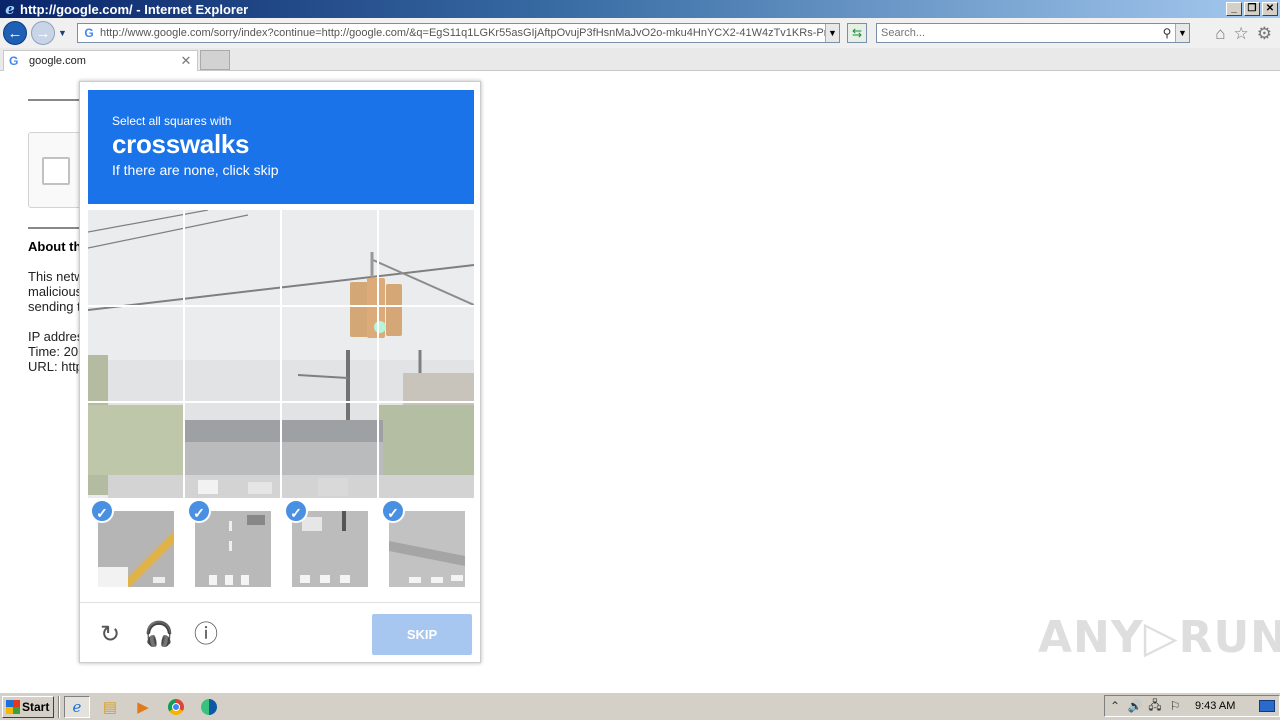 The height and width of the screenshot is (720, 1280). Describe the element at coordinates (1264, 34) in the screenshot. I see `settings-gear-icon: ⚙` at that location.